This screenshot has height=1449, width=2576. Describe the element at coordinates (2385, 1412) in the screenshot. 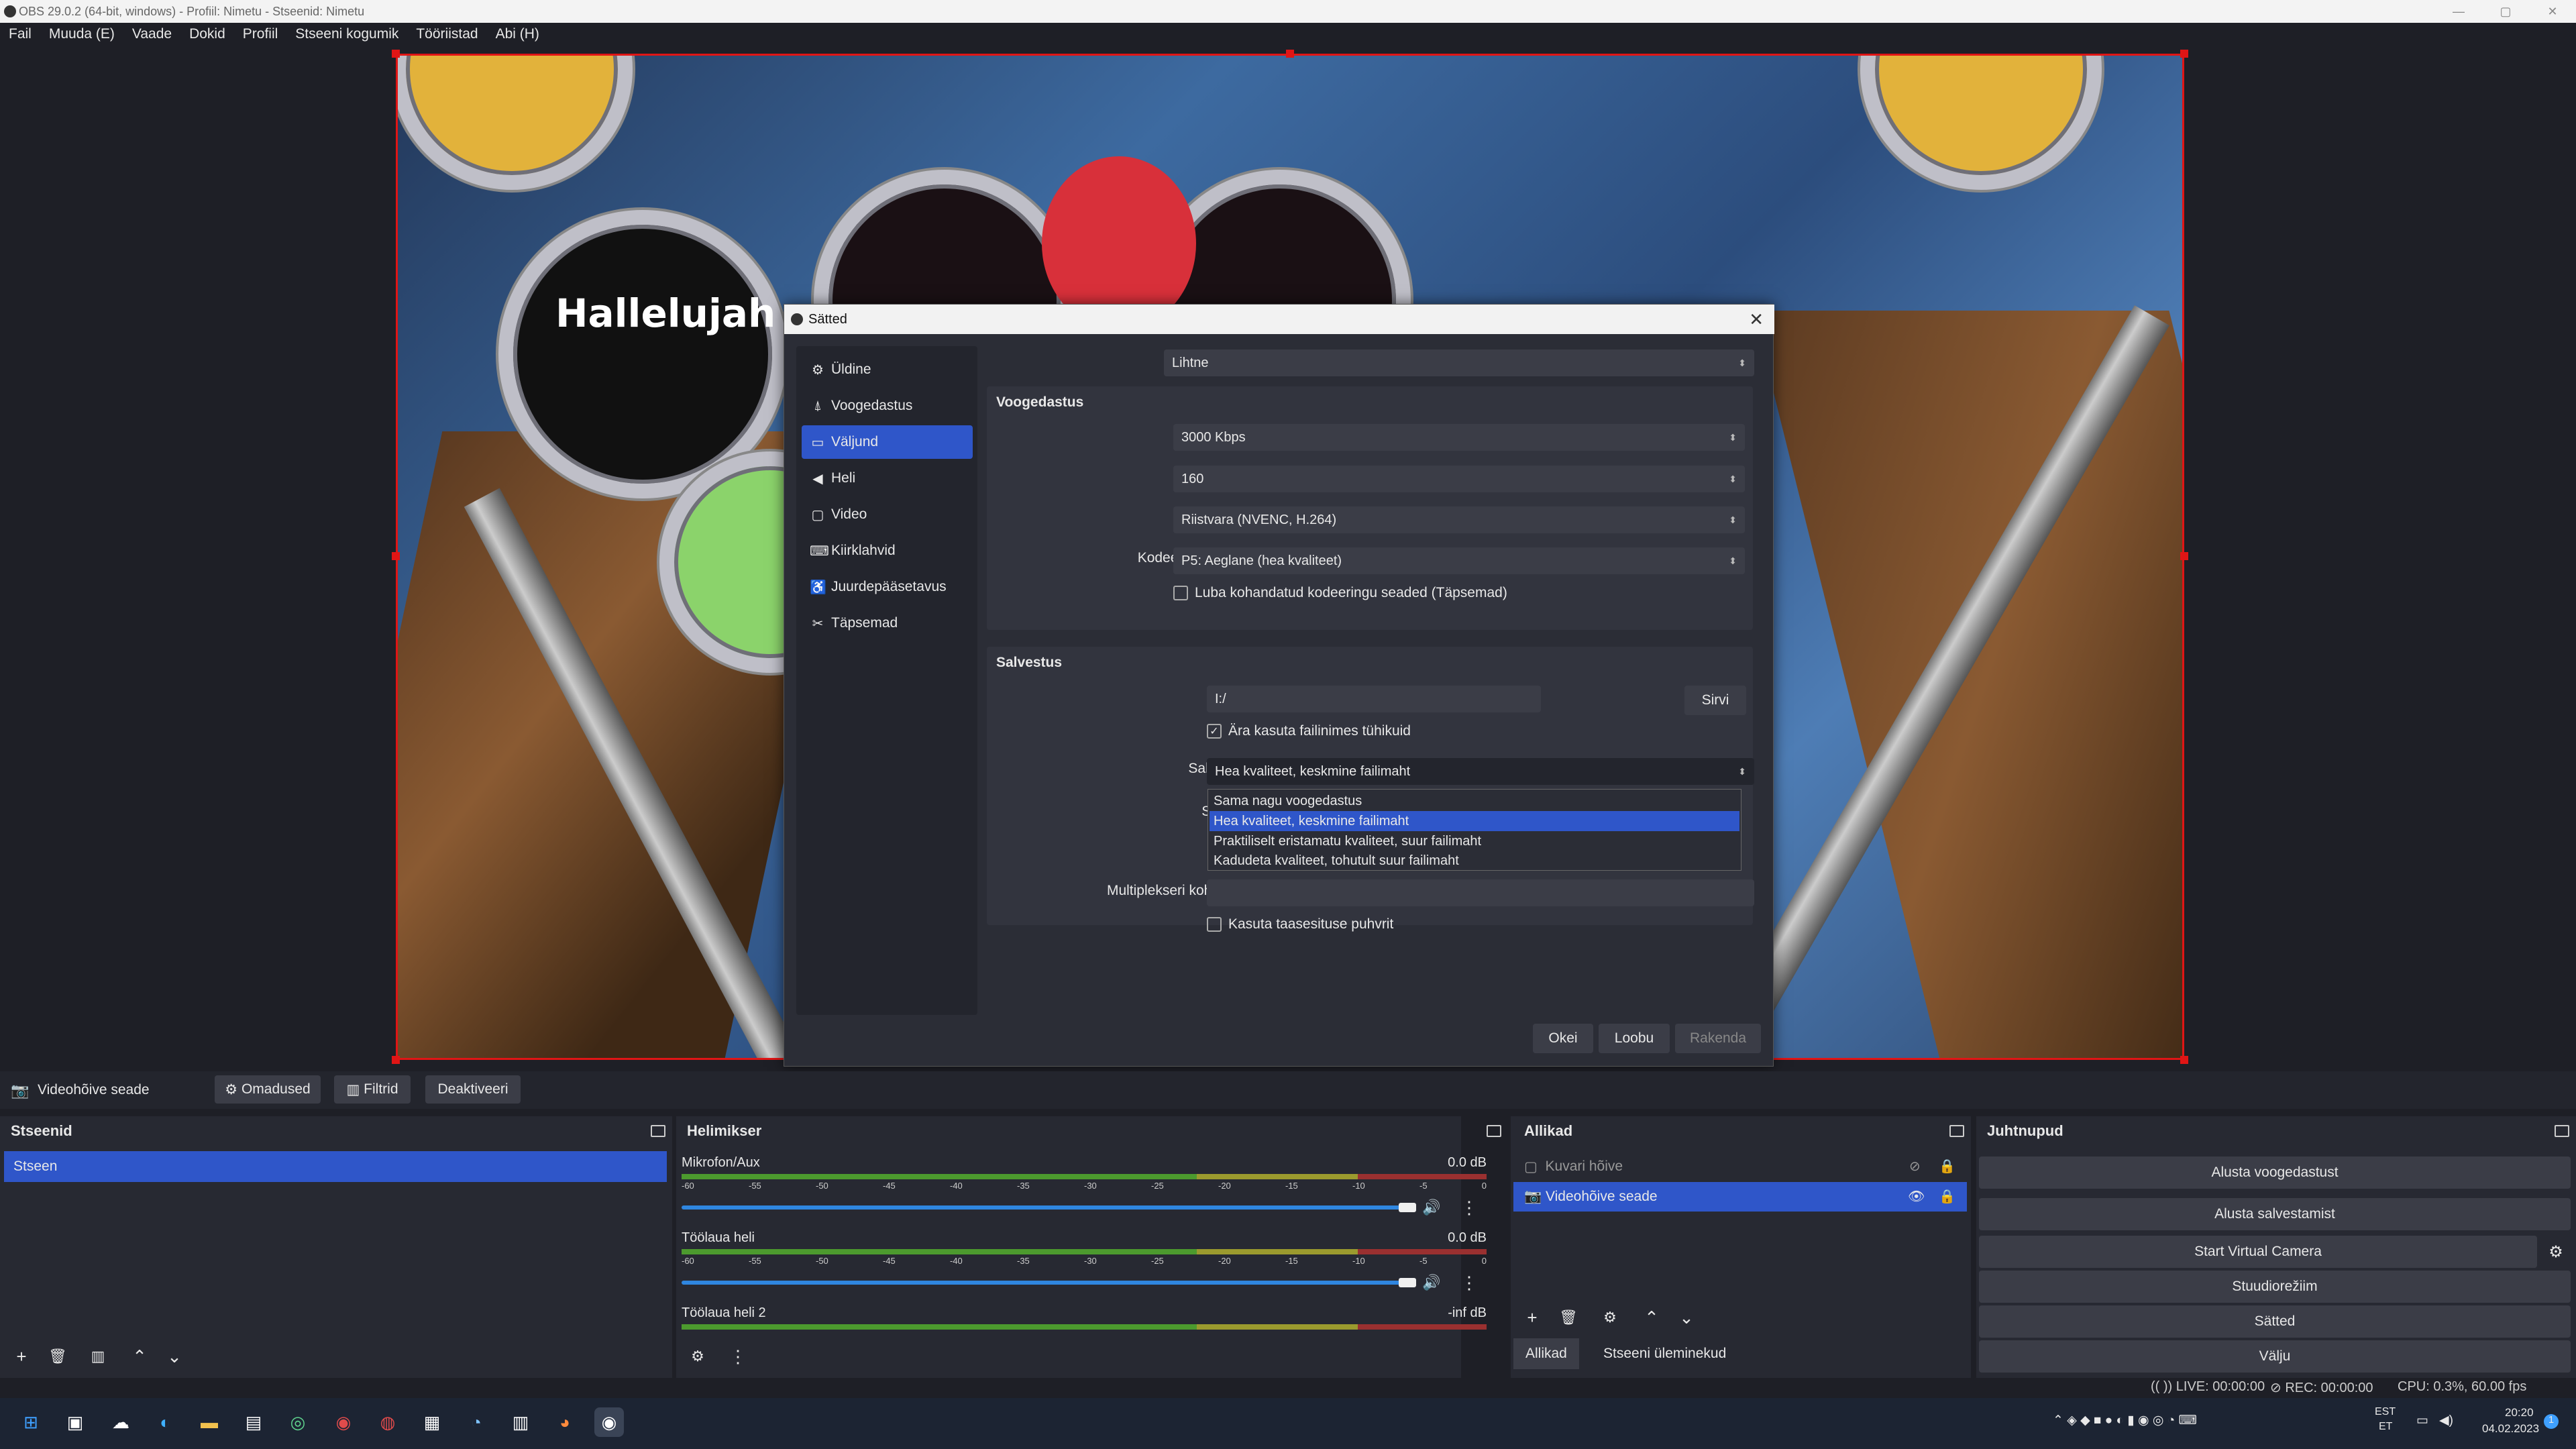

I see `language-top: EST` at that location.